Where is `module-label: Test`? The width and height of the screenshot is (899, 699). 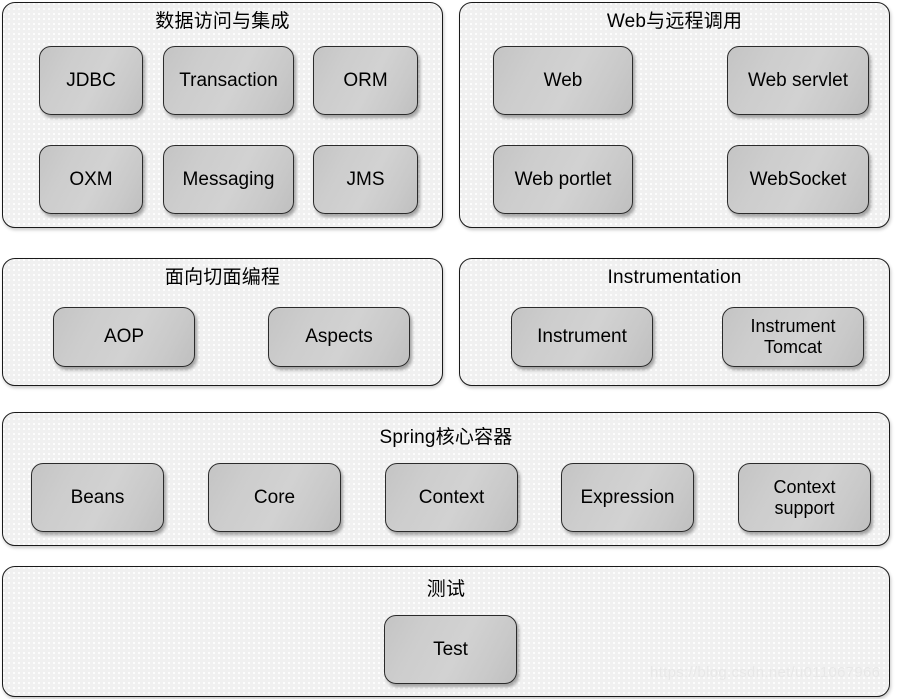
module-label: Test is located at coordinates (450, 649).